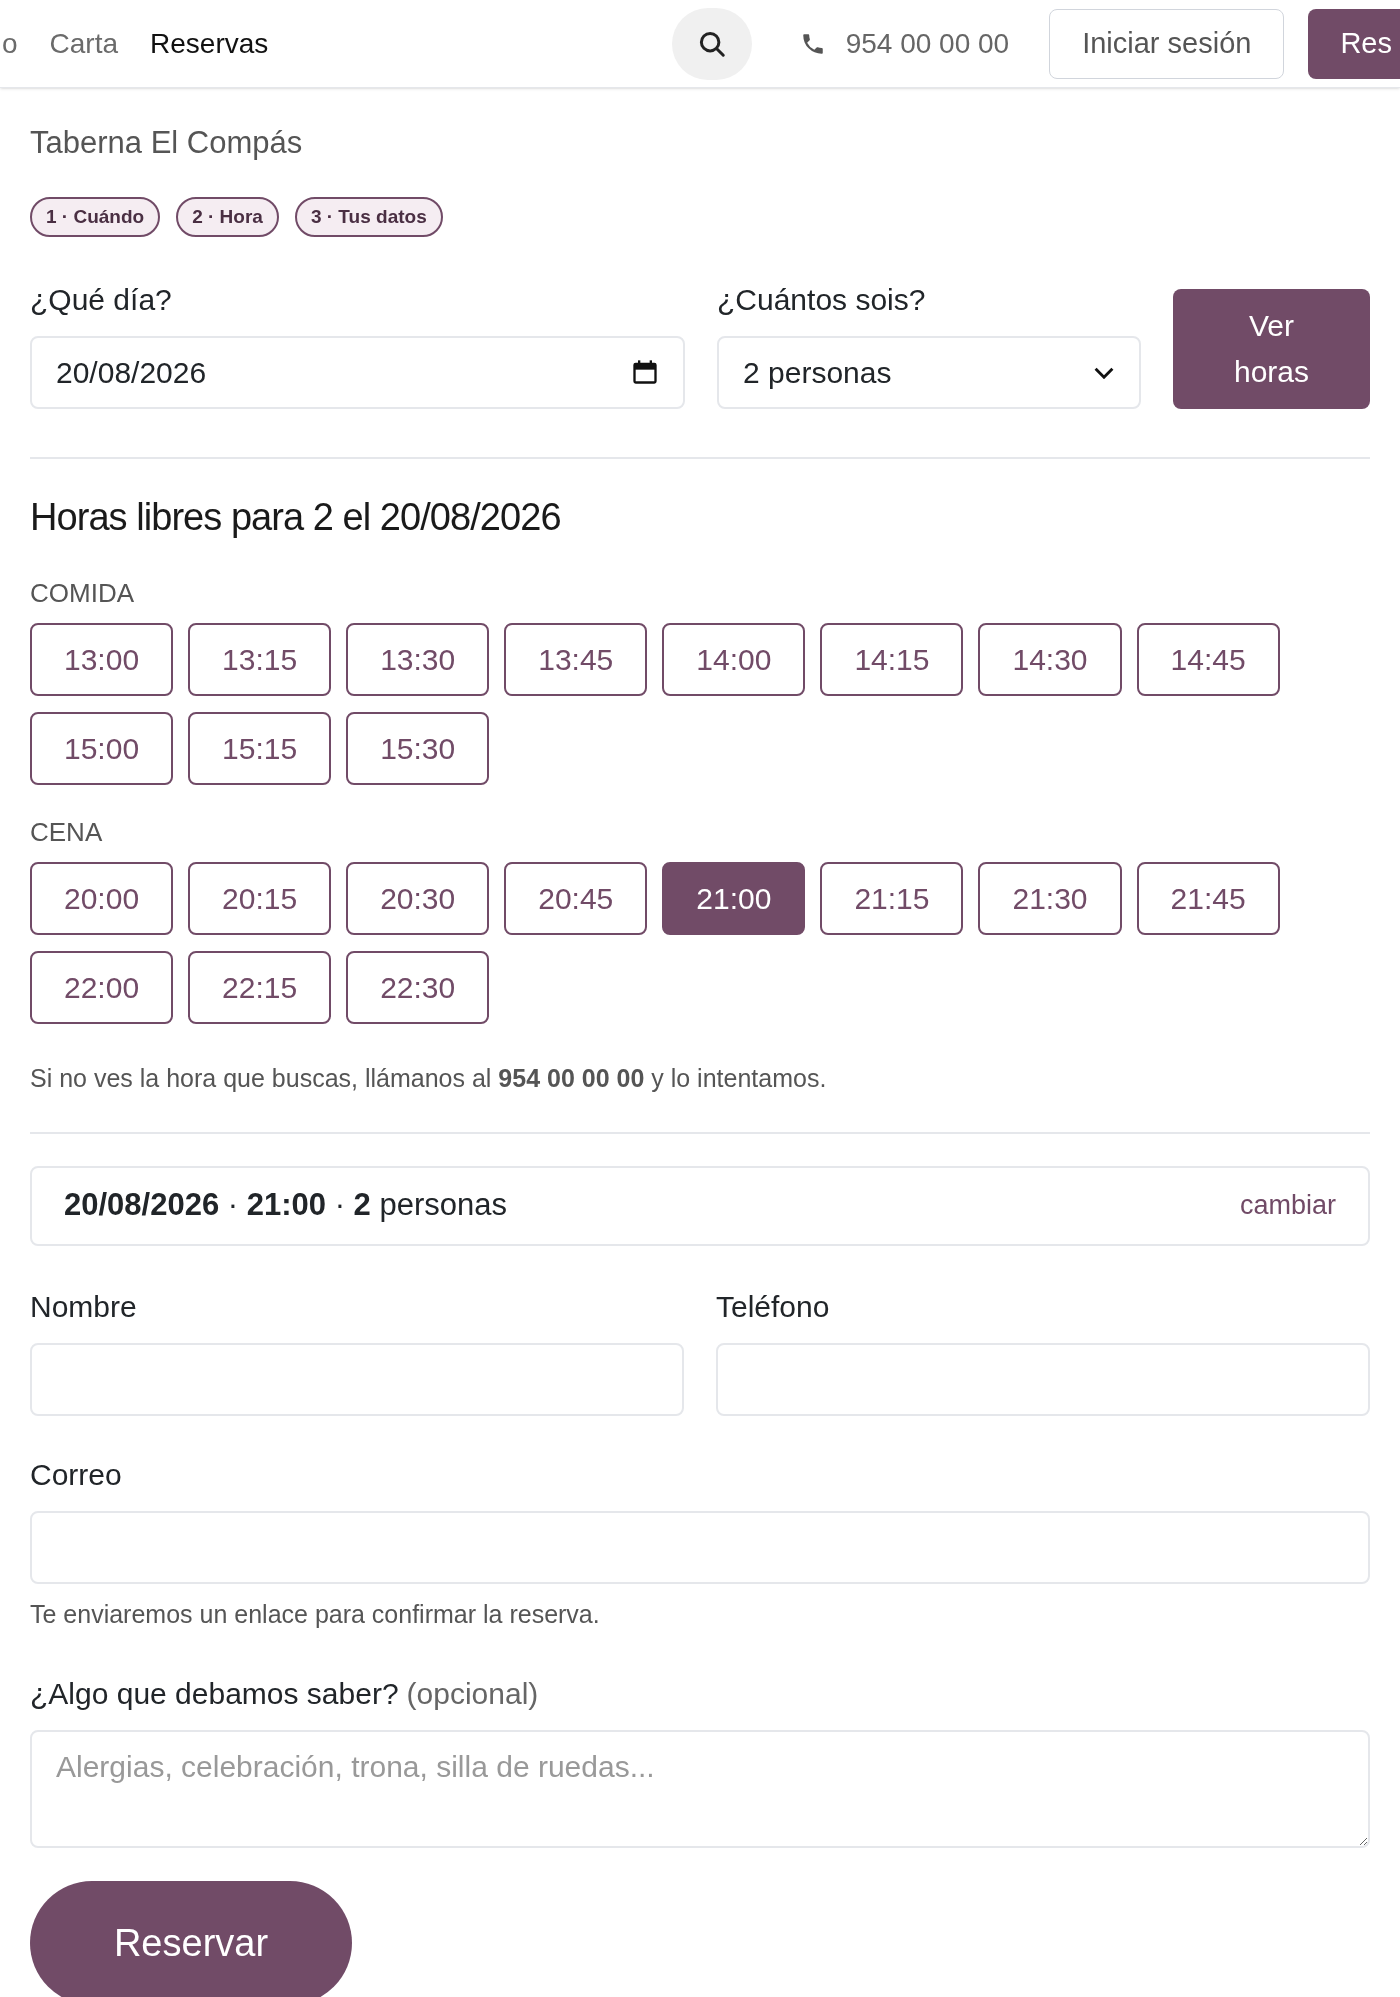  What do you see at coordinates (10, 43) in the screenshot?
I see `nav-link: o` at bounding box center [10, 43].